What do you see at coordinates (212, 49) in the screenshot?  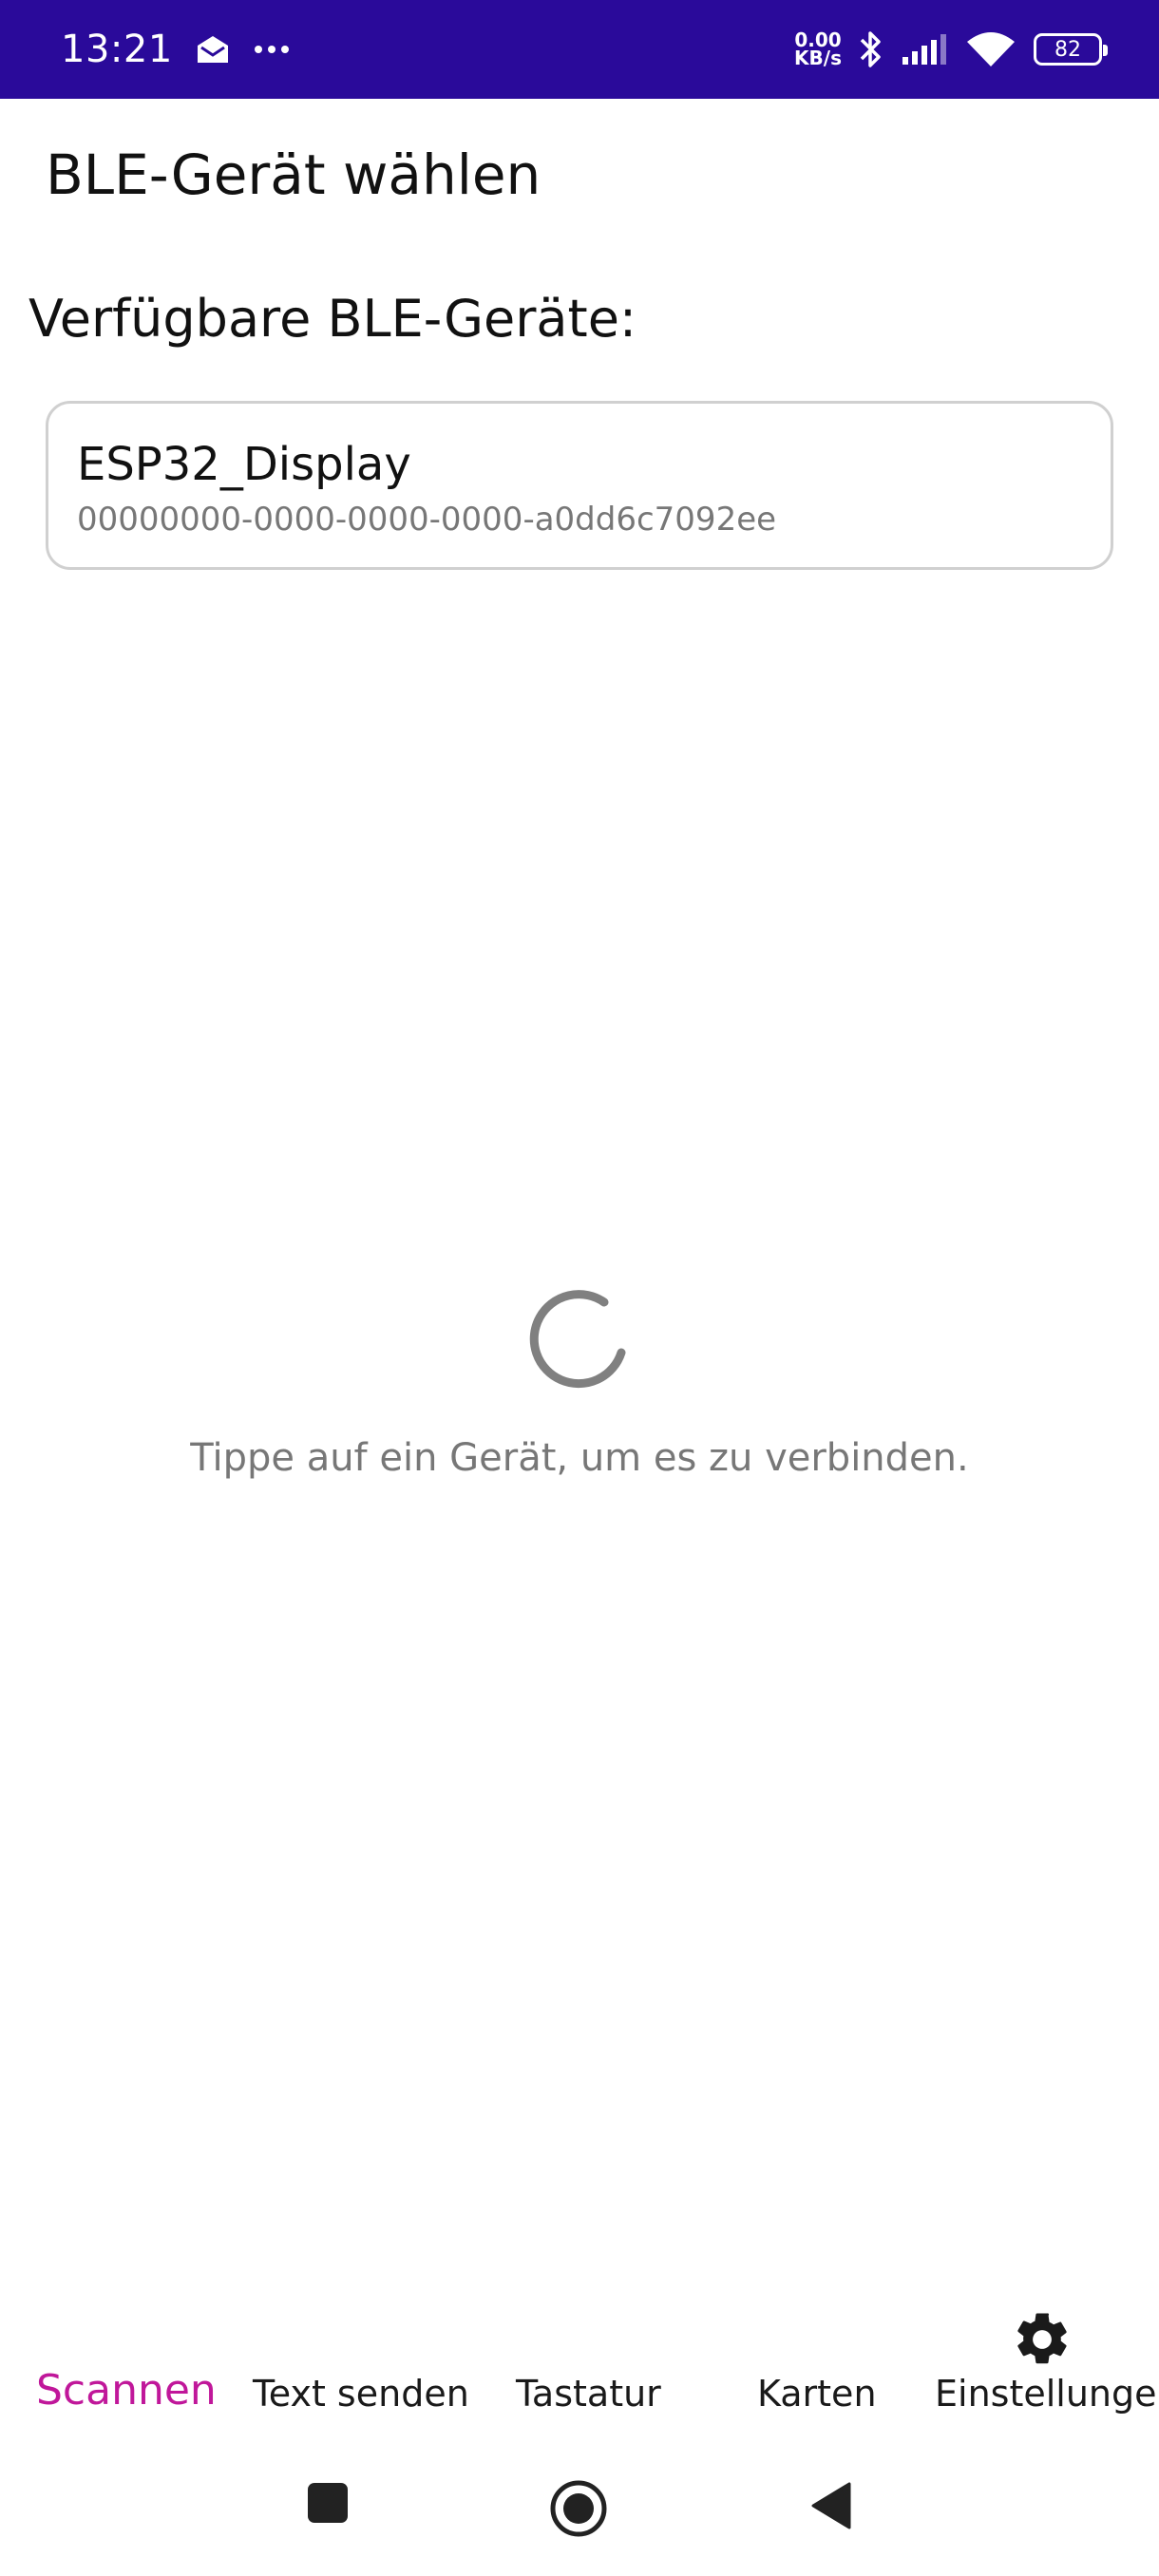 I see `notification-mail-icon` at bounding box center [212, 49].